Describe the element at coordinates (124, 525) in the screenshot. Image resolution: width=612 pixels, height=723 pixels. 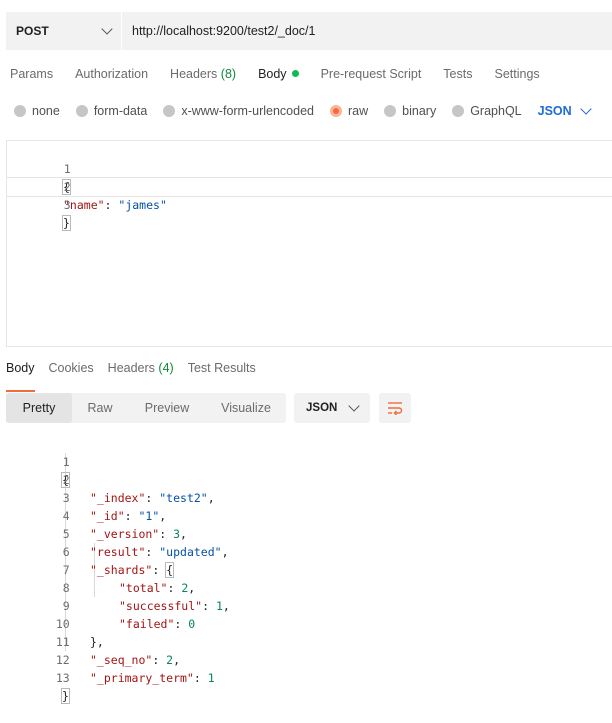
I see `code-line: 4 "_version": 3,` at that location.